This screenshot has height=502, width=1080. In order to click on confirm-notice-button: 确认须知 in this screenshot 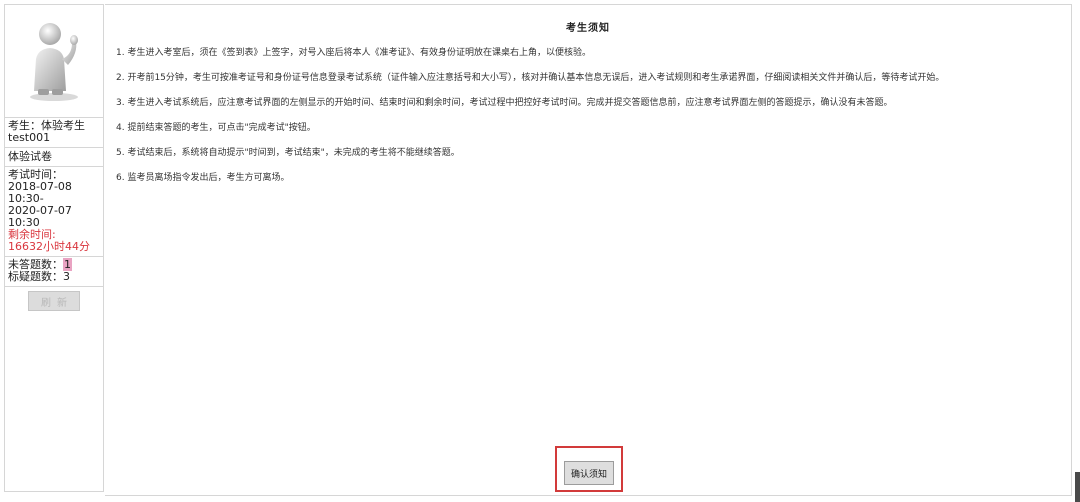, I will do `click(589, 473)`.